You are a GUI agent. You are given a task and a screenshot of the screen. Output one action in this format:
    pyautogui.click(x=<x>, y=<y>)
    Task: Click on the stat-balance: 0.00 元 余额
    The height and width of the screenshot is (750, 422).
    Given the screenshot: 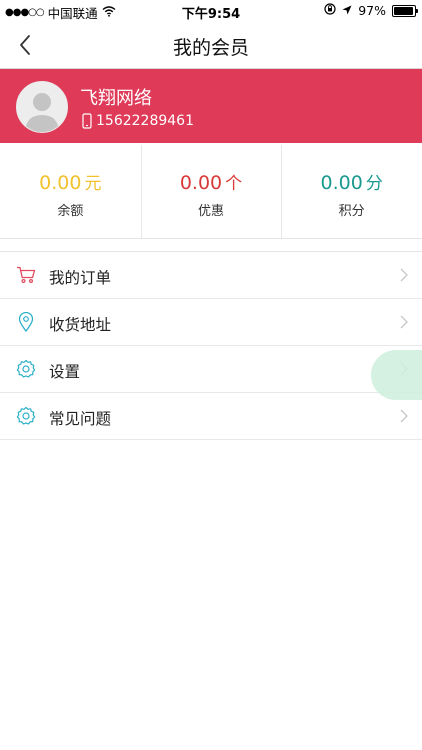 What is the action you would take?
    pyautogui.click(x=70, y=190)
    